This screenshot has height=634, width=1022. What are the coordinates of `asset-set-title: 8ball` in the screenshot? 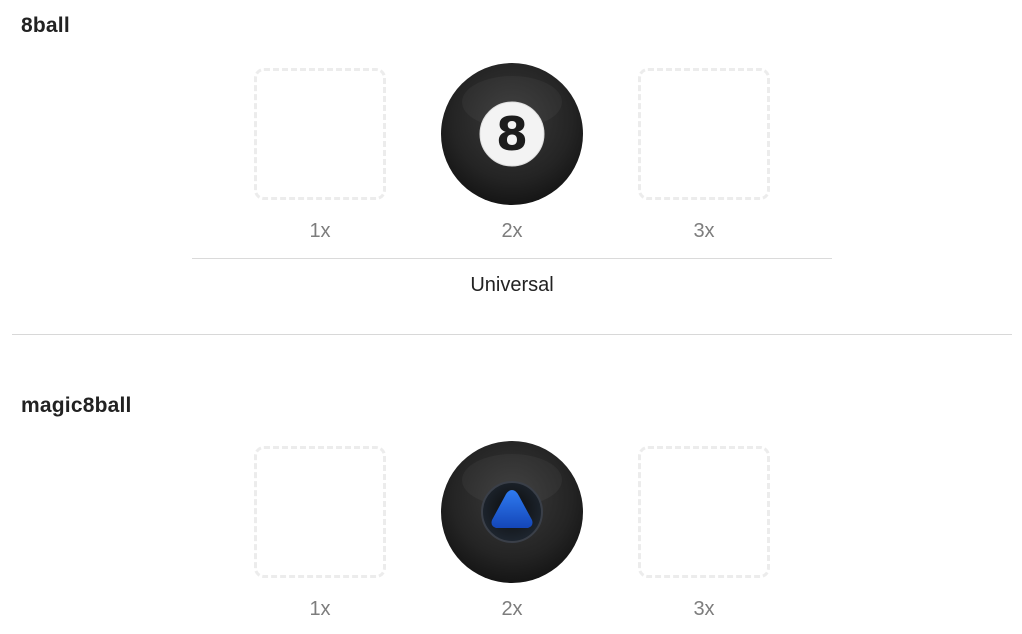 It's located at (45, 25).